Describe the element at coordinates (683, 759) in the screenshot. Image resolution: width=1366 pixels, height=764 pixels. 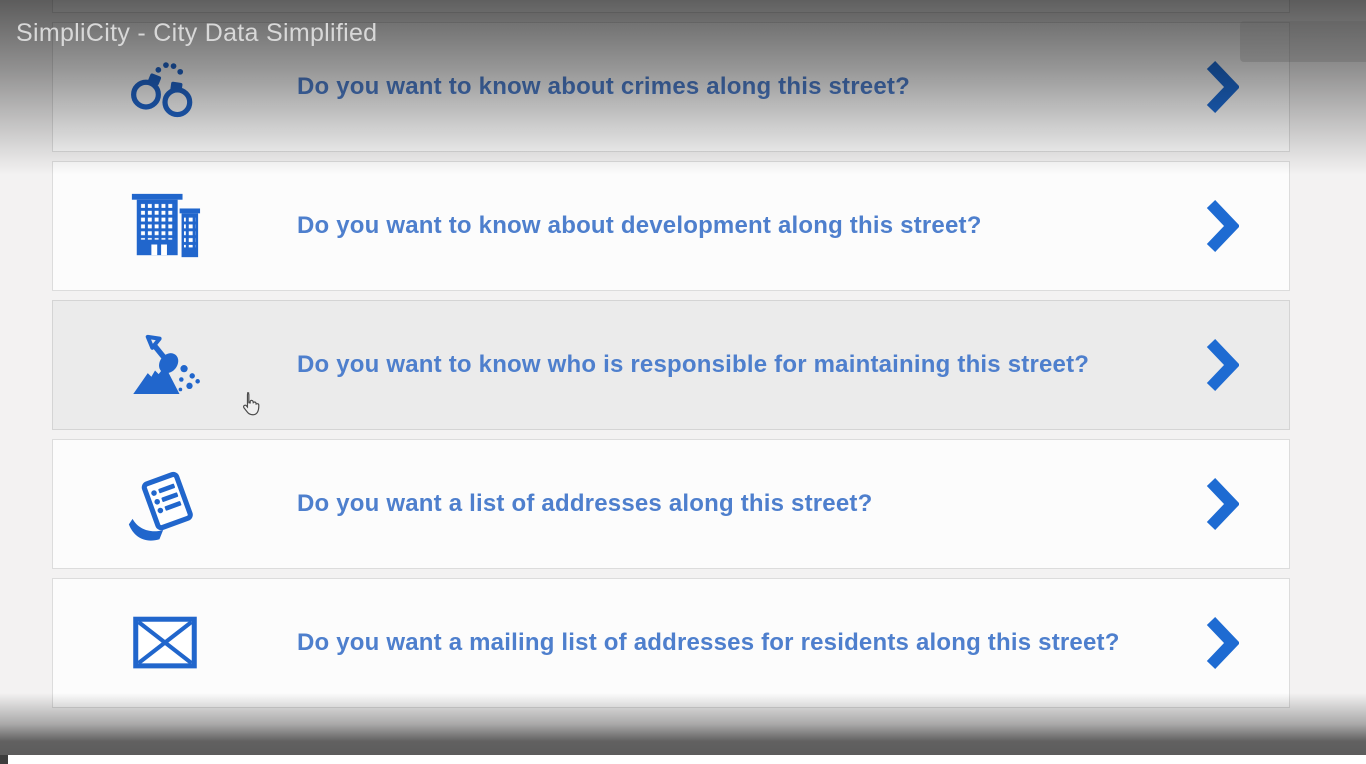
I see `bottom-white-strip` at that location.